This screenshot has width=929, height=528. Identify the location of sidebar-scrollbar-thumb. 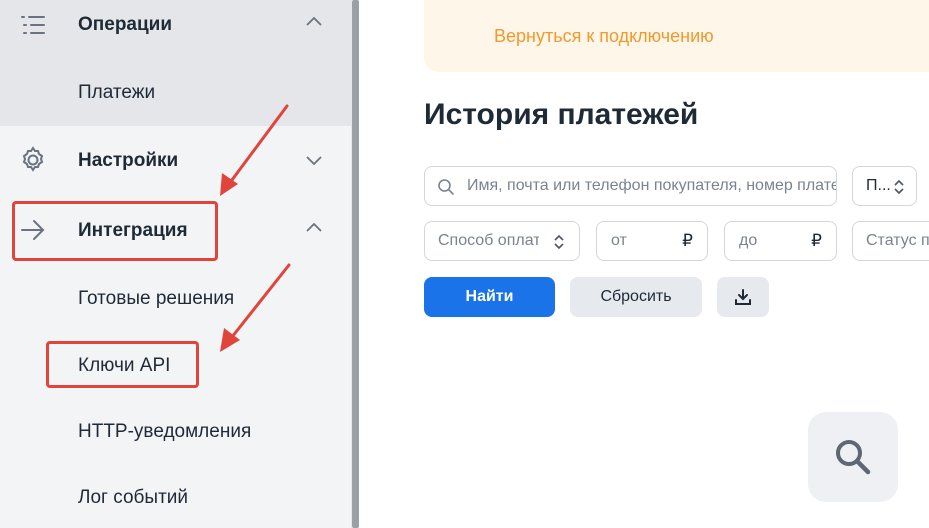
(355, 264).